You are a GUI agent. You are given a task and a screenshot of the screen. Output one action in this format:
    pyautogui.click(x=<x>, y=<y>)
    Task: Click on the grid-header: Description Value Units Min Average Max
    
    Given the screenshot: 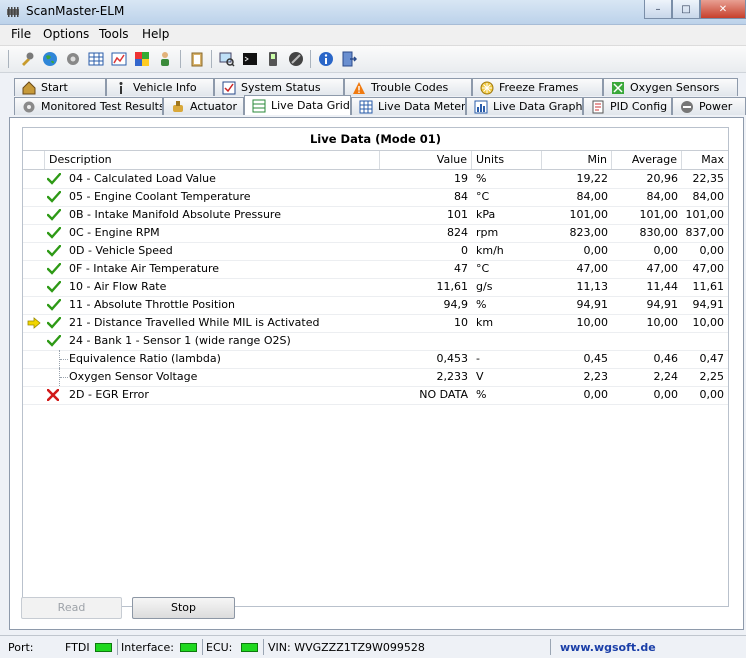 What is the action you would take?
    pyautogui.click(x=375, y=160)
    